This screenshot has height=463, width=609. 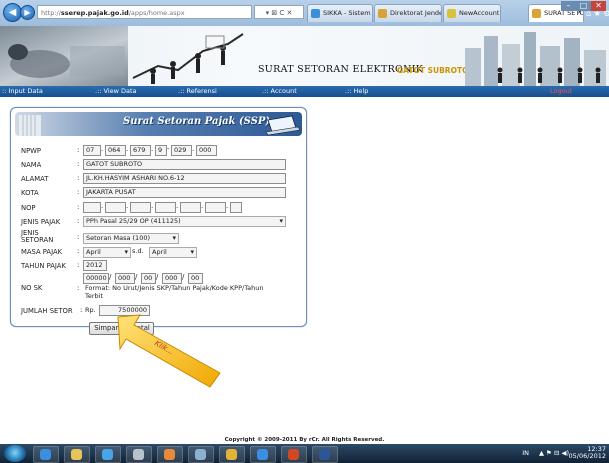 I want to click on taskbar-powerpoint-icon, so click(x=294, y=454).